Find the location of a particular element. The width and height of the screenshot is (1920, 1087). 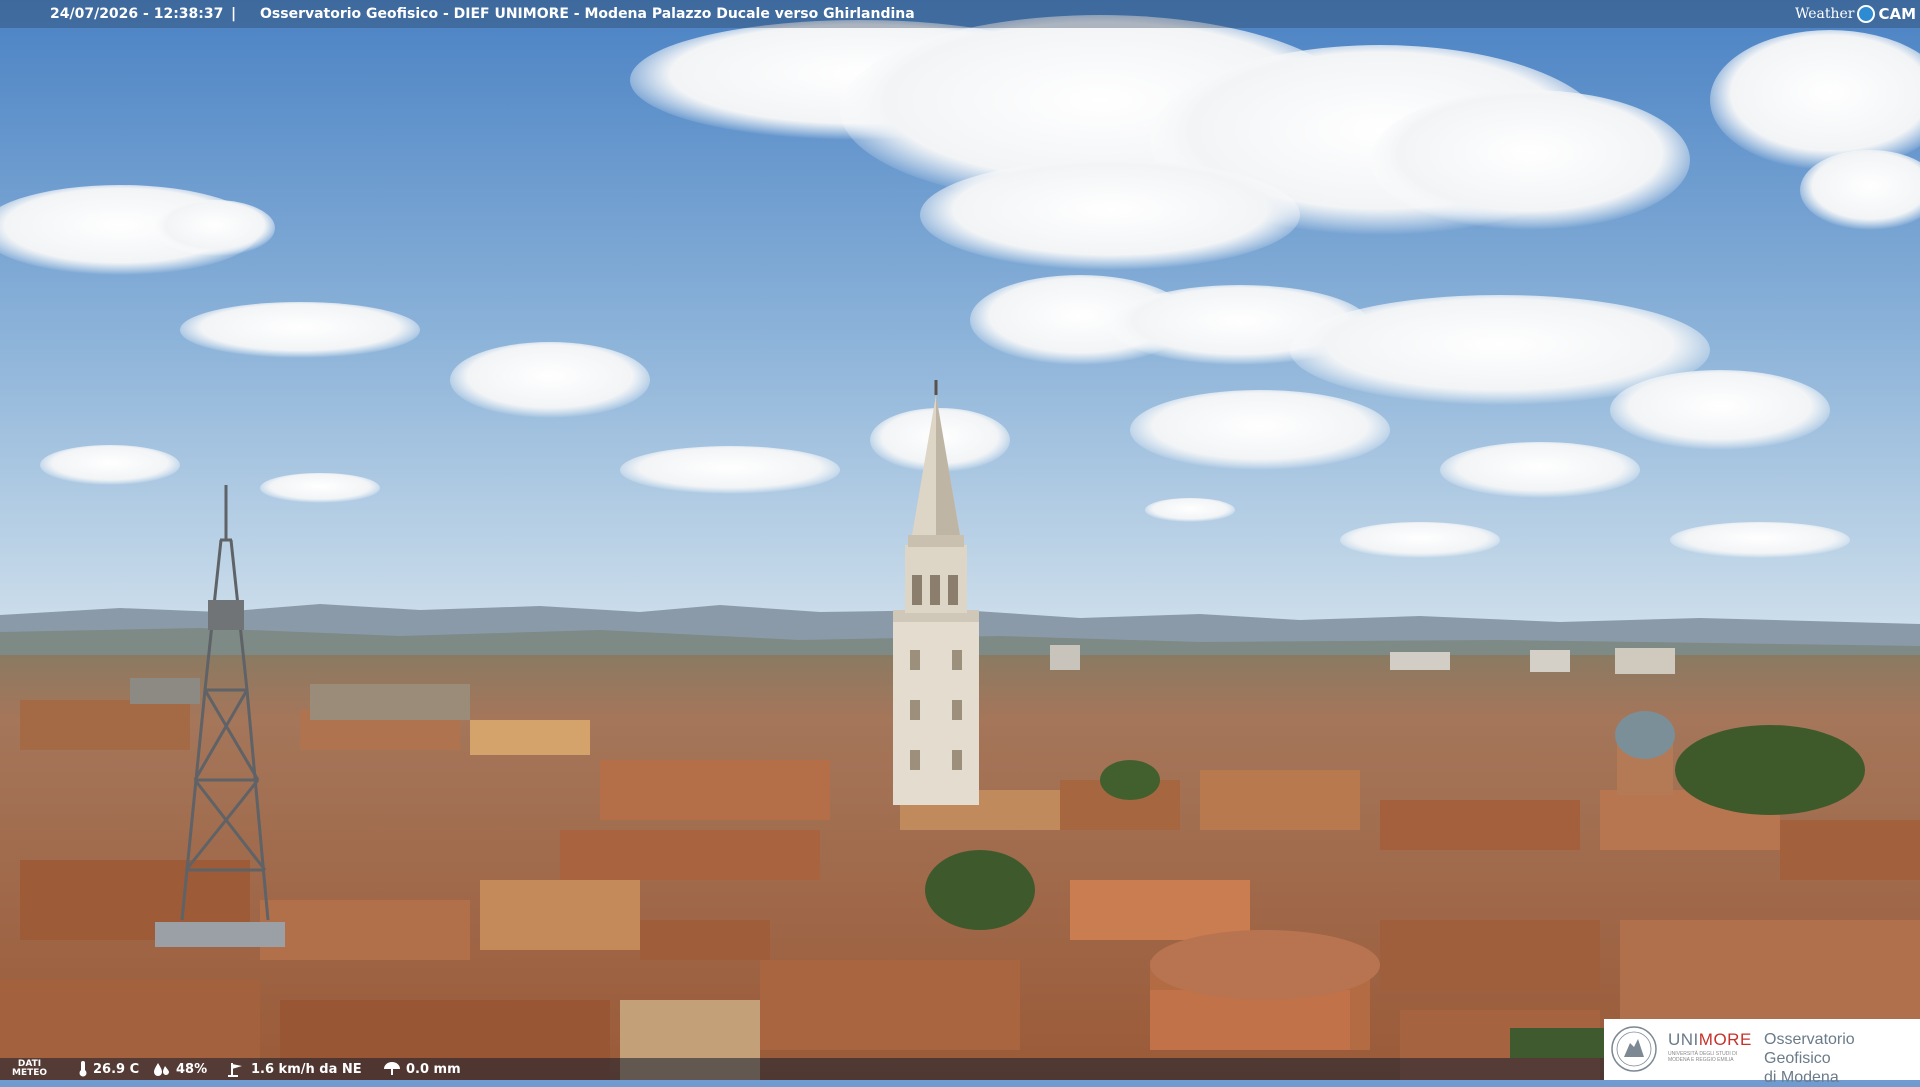

temperature-reading: 26.9 C is located at coordinates (108, 1069).